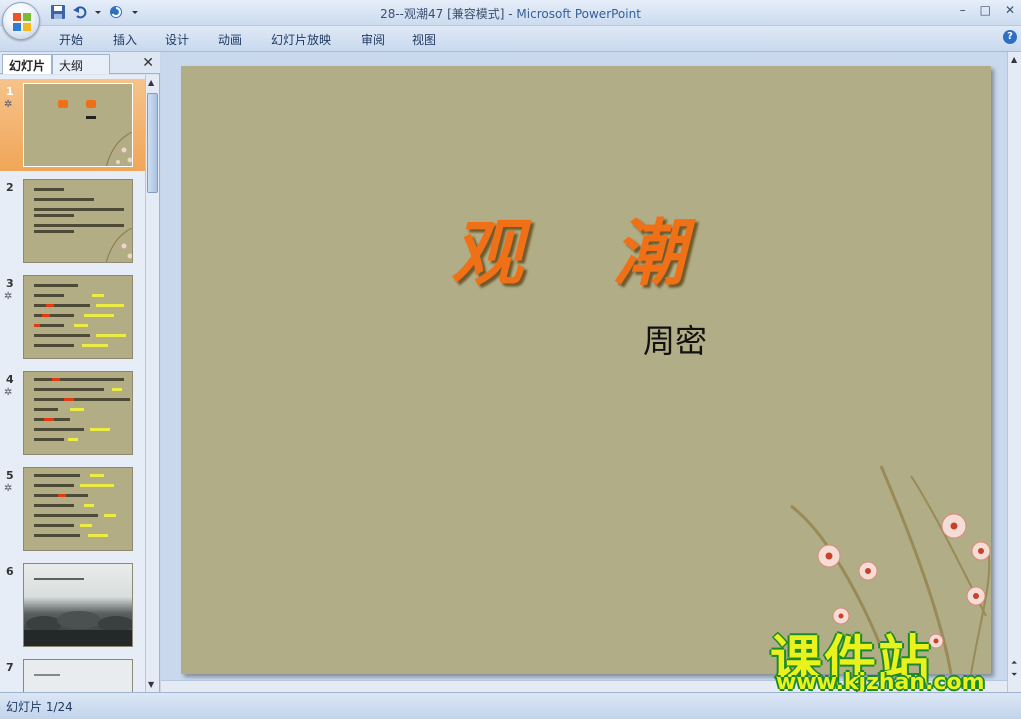 The image size is (1021, 719). I want to click on minimize-button: –, so click(963, 10).